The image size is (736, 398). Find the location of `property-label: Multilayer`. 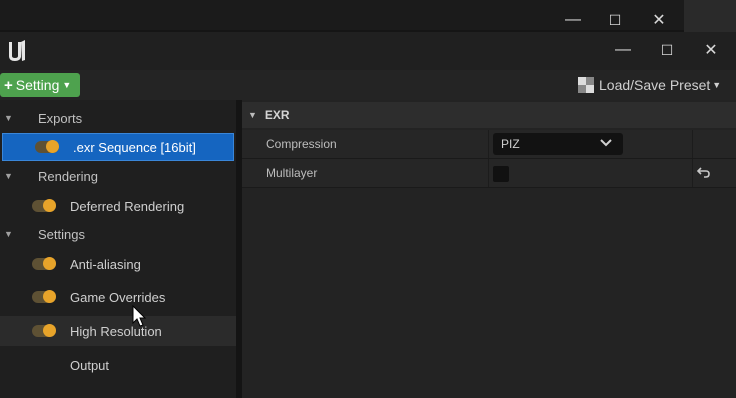

property-label: Multilayer is located at coordinates (292, 173).